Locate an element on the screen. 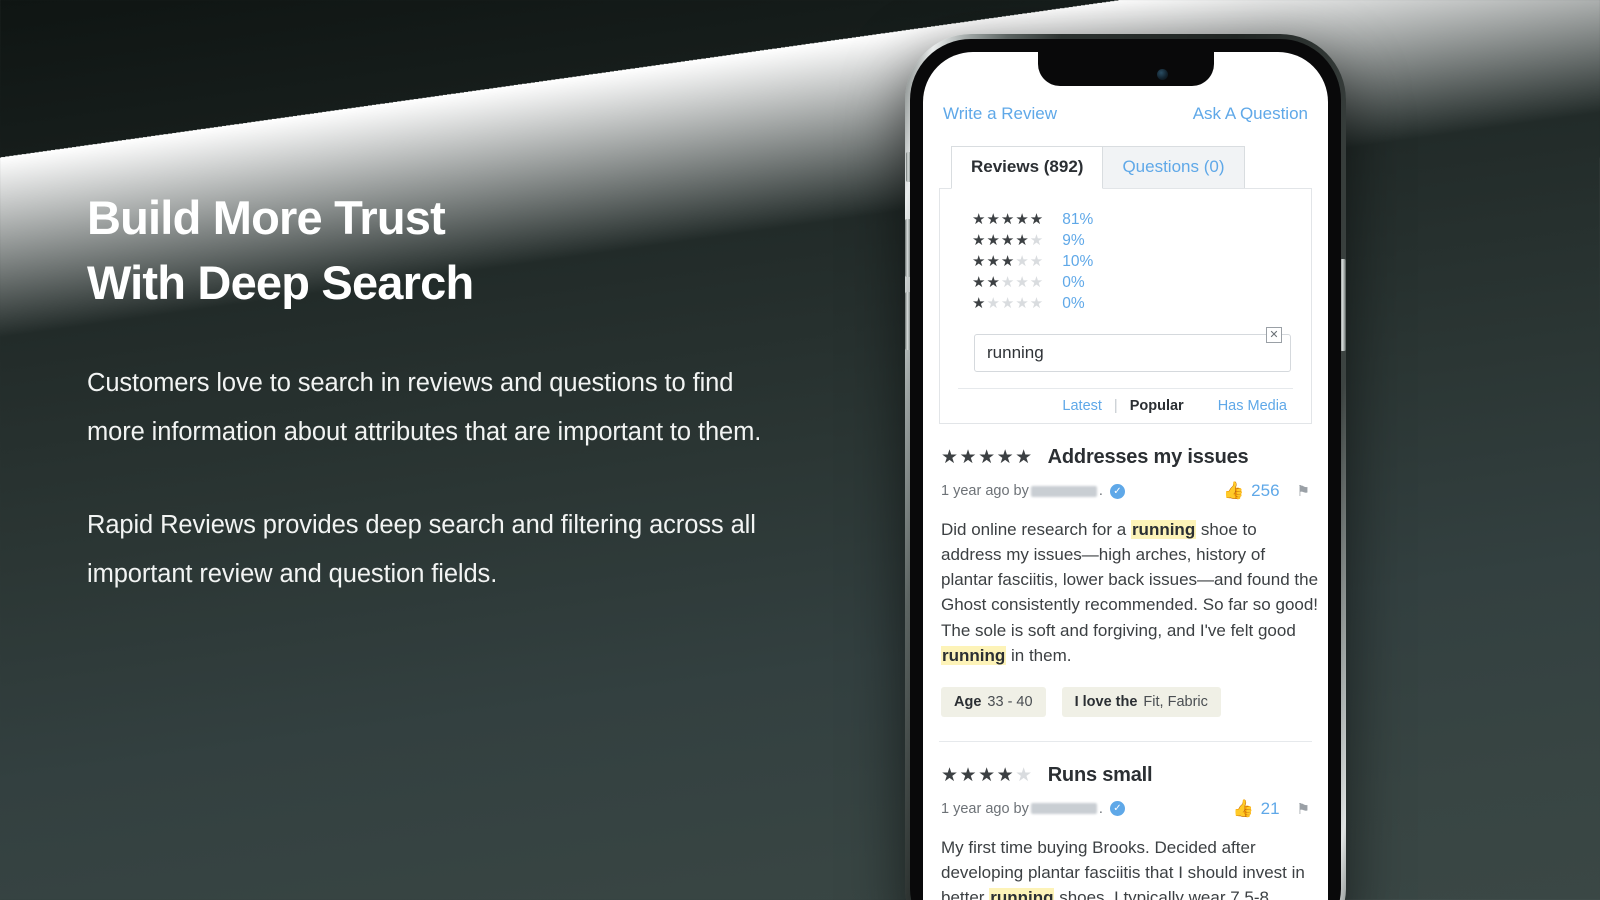  rating-percent-4: 9% is located at coordinates (1073, 240).